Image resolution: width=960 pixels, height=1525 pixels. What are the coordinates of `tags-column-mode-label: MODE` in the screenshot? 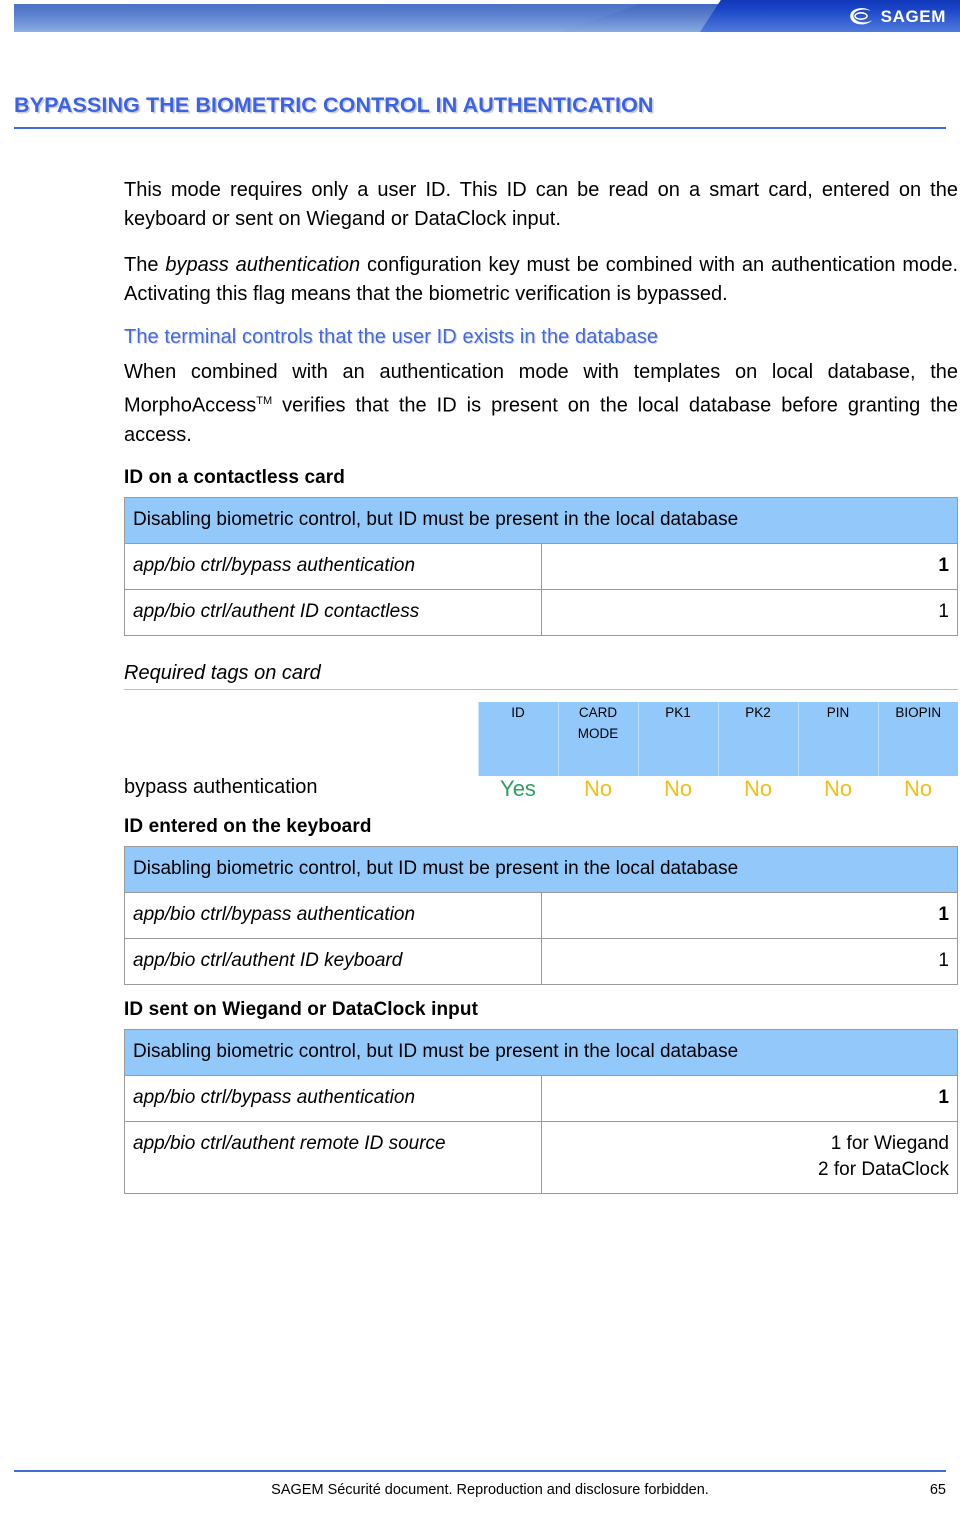 It's located at (598, 734).